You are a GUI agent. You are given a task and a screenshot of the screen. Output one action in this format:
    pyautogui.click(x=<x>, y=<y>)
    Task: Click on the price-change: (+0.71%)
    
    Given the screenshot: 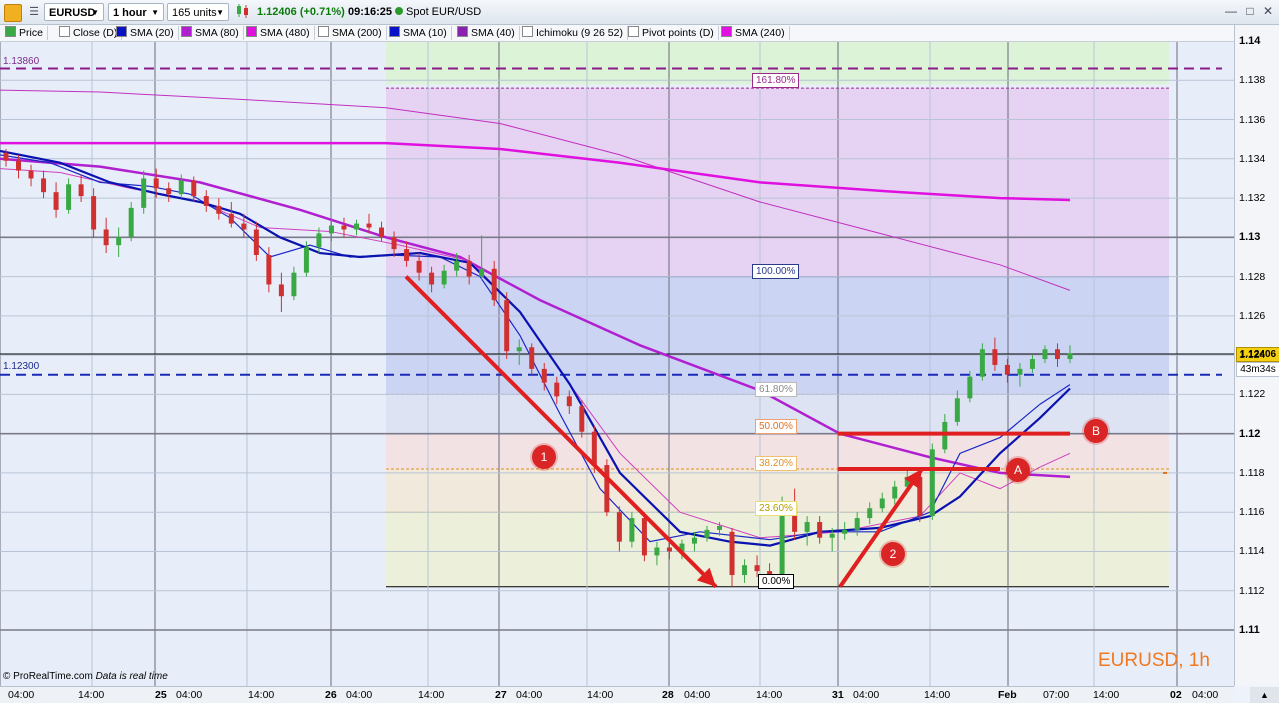 What is the action you would take?
    pyautogui.click(x=322, y=12)
    